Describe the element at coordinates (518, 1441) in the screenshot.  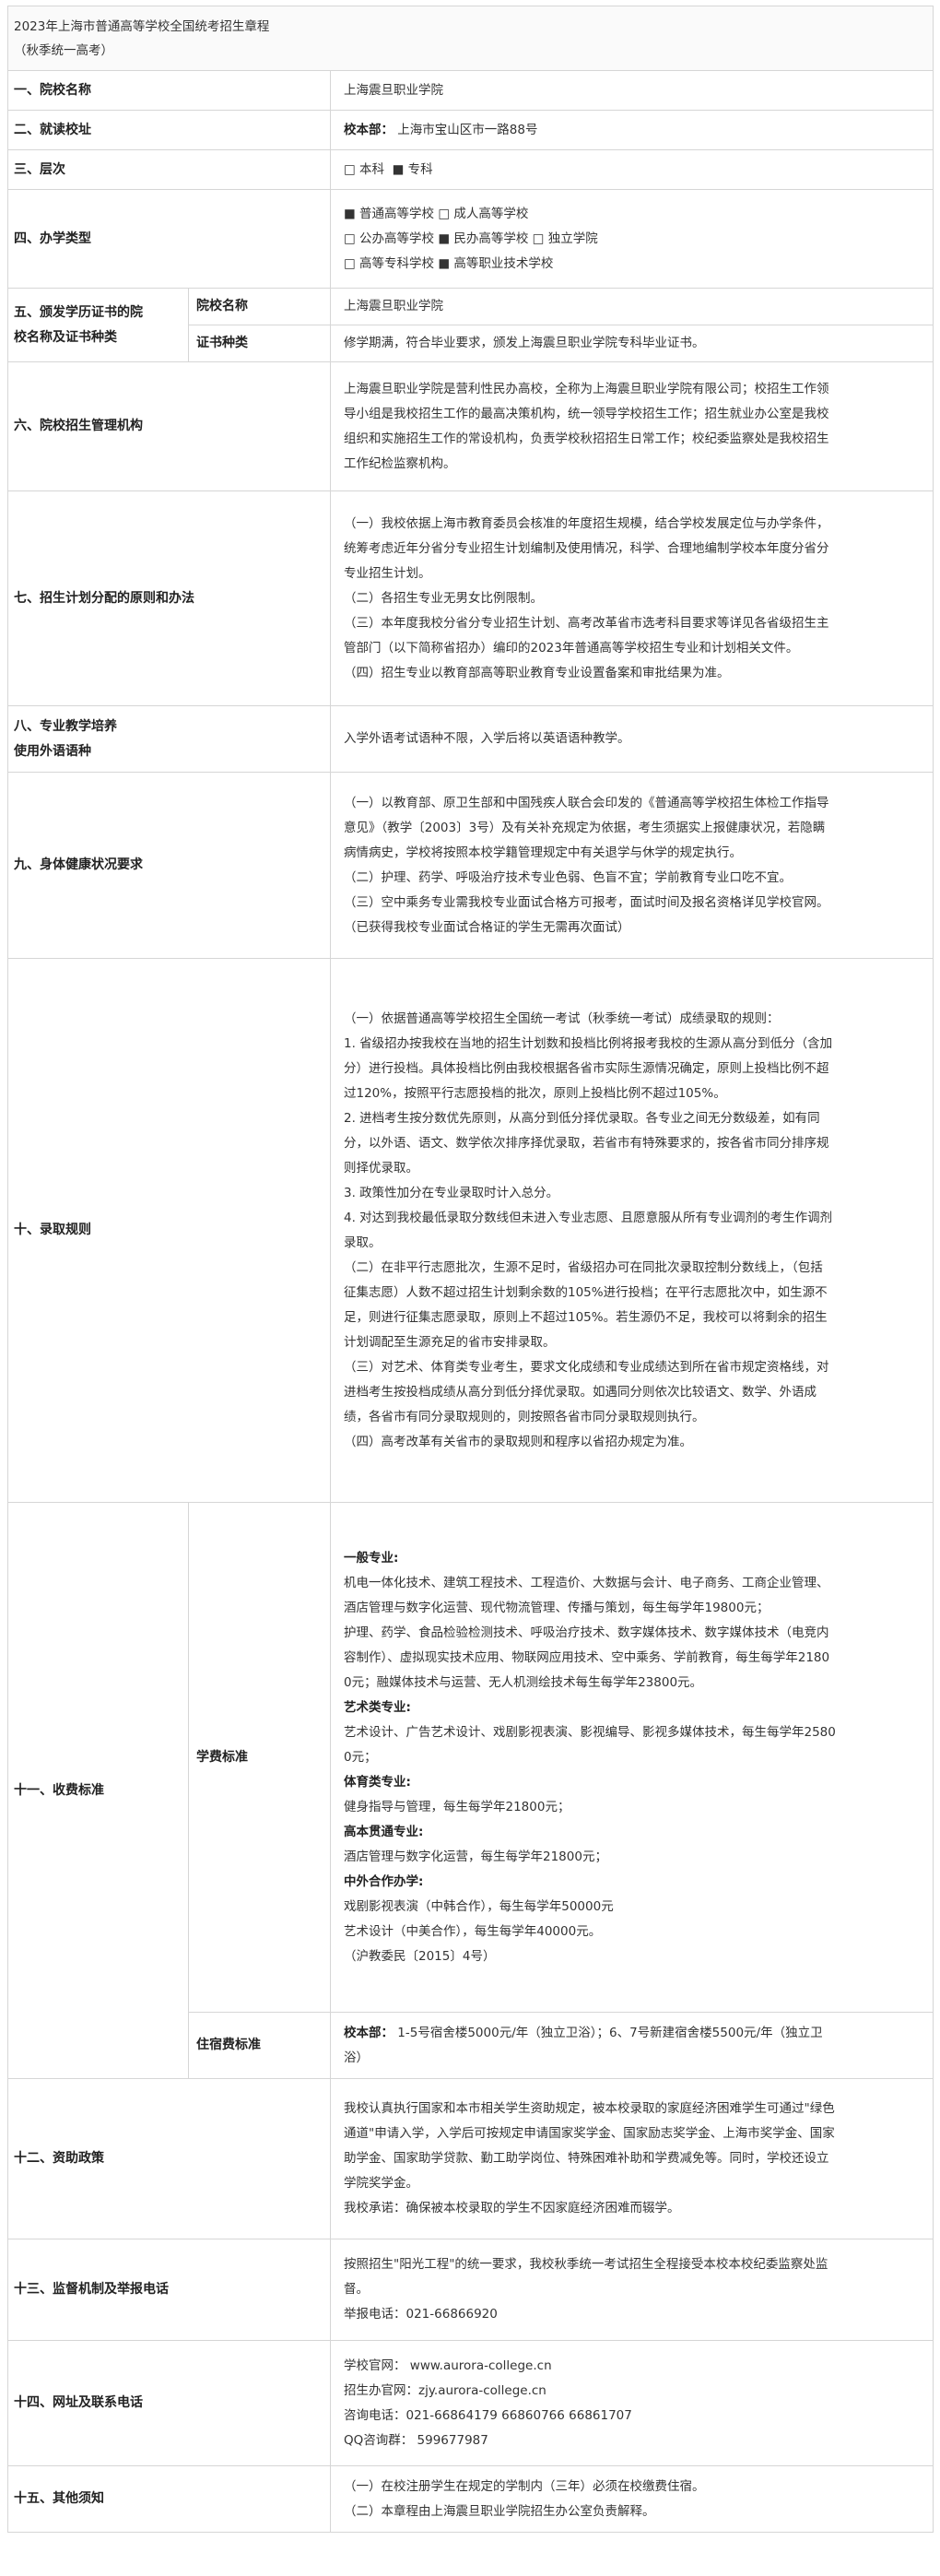
I see `text-line: （四）高考改革有关省市的录取规则和程序以省招办规定为准。` at that location.